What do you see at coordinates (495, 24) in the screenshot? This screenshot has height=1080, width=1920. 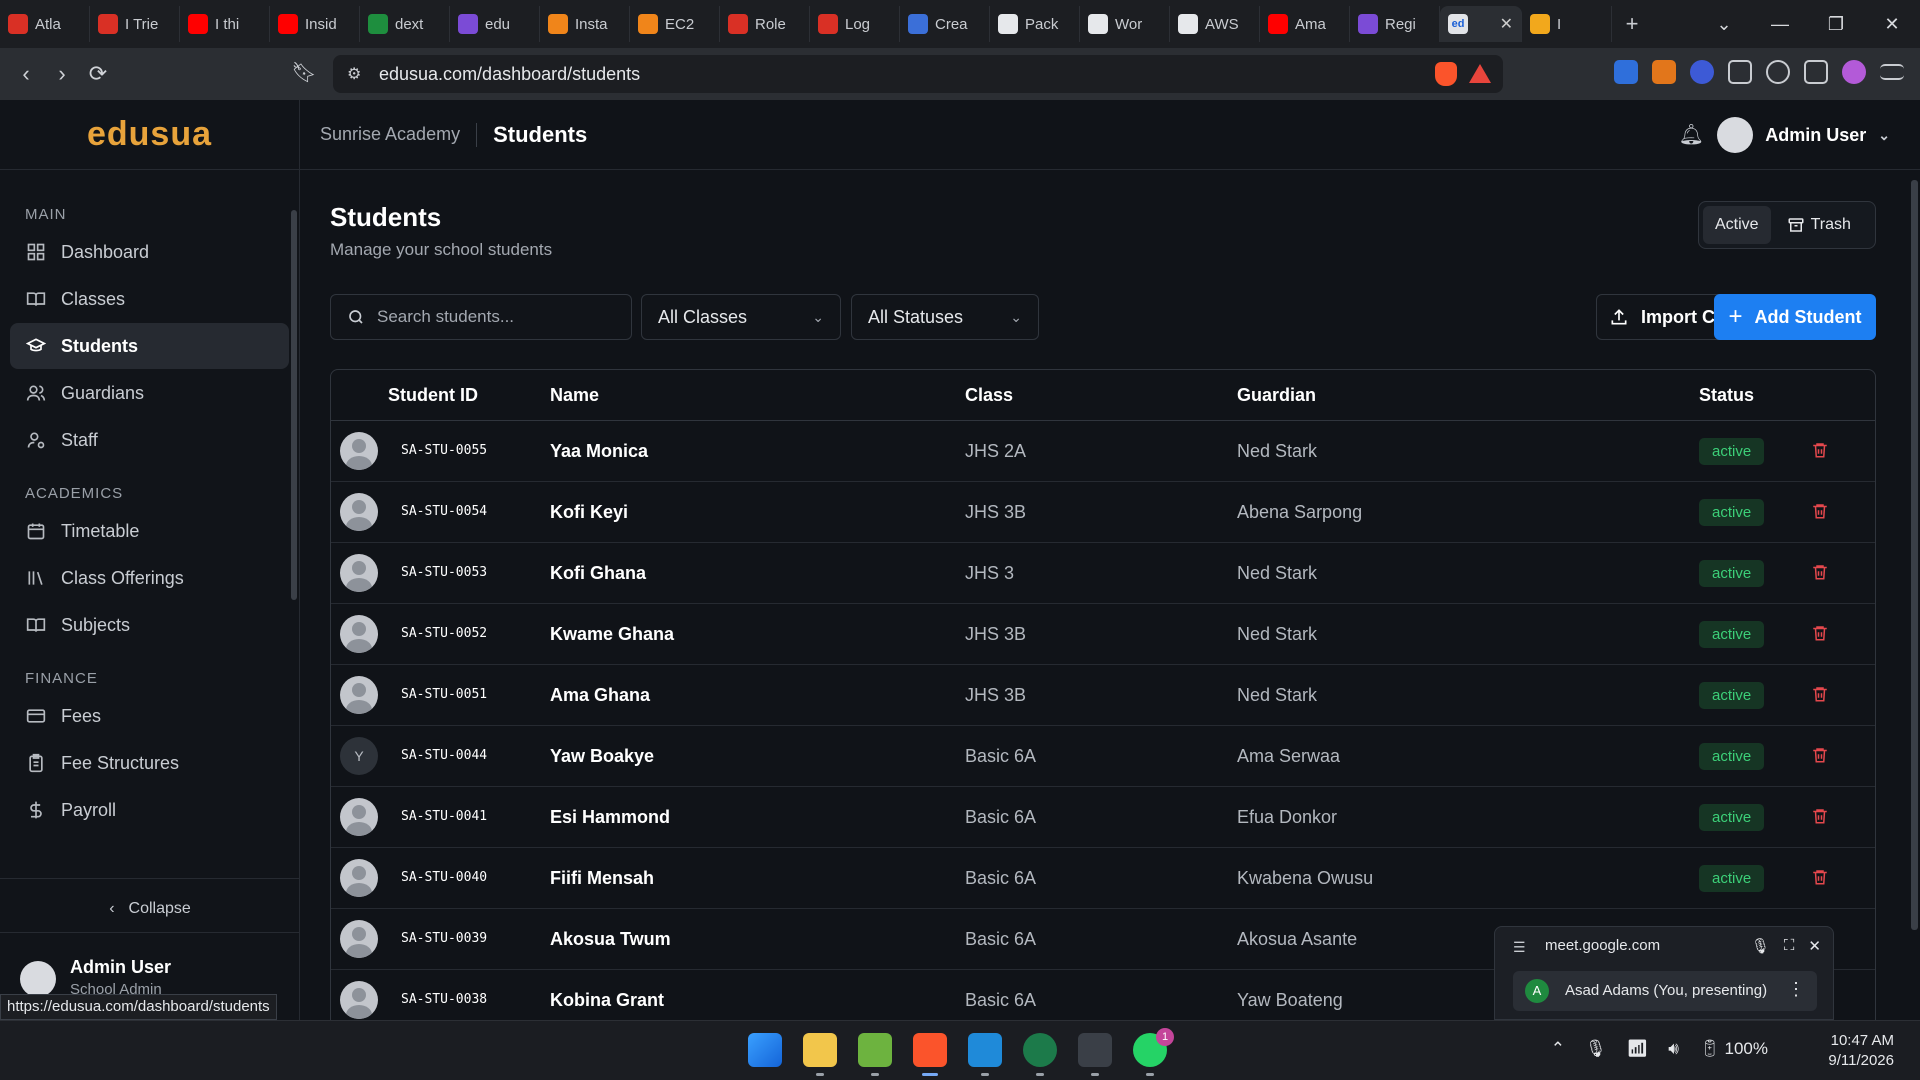 I see `browser-tab: edu` at bounding box center [495, 24].